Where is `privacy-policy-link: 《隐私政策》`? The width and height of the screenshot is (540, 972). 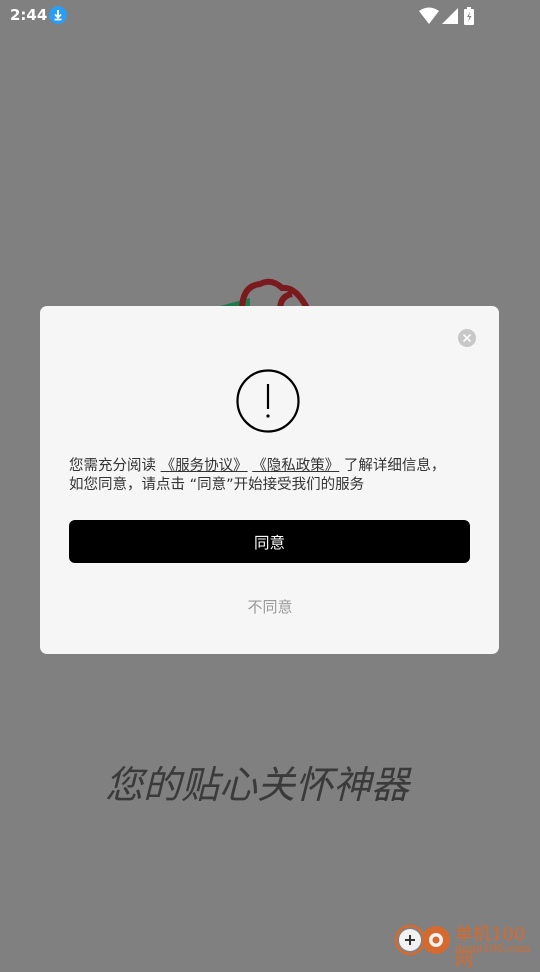 privacy-policy-link: 《隐私政策》 is located at coordinates (295, 466).